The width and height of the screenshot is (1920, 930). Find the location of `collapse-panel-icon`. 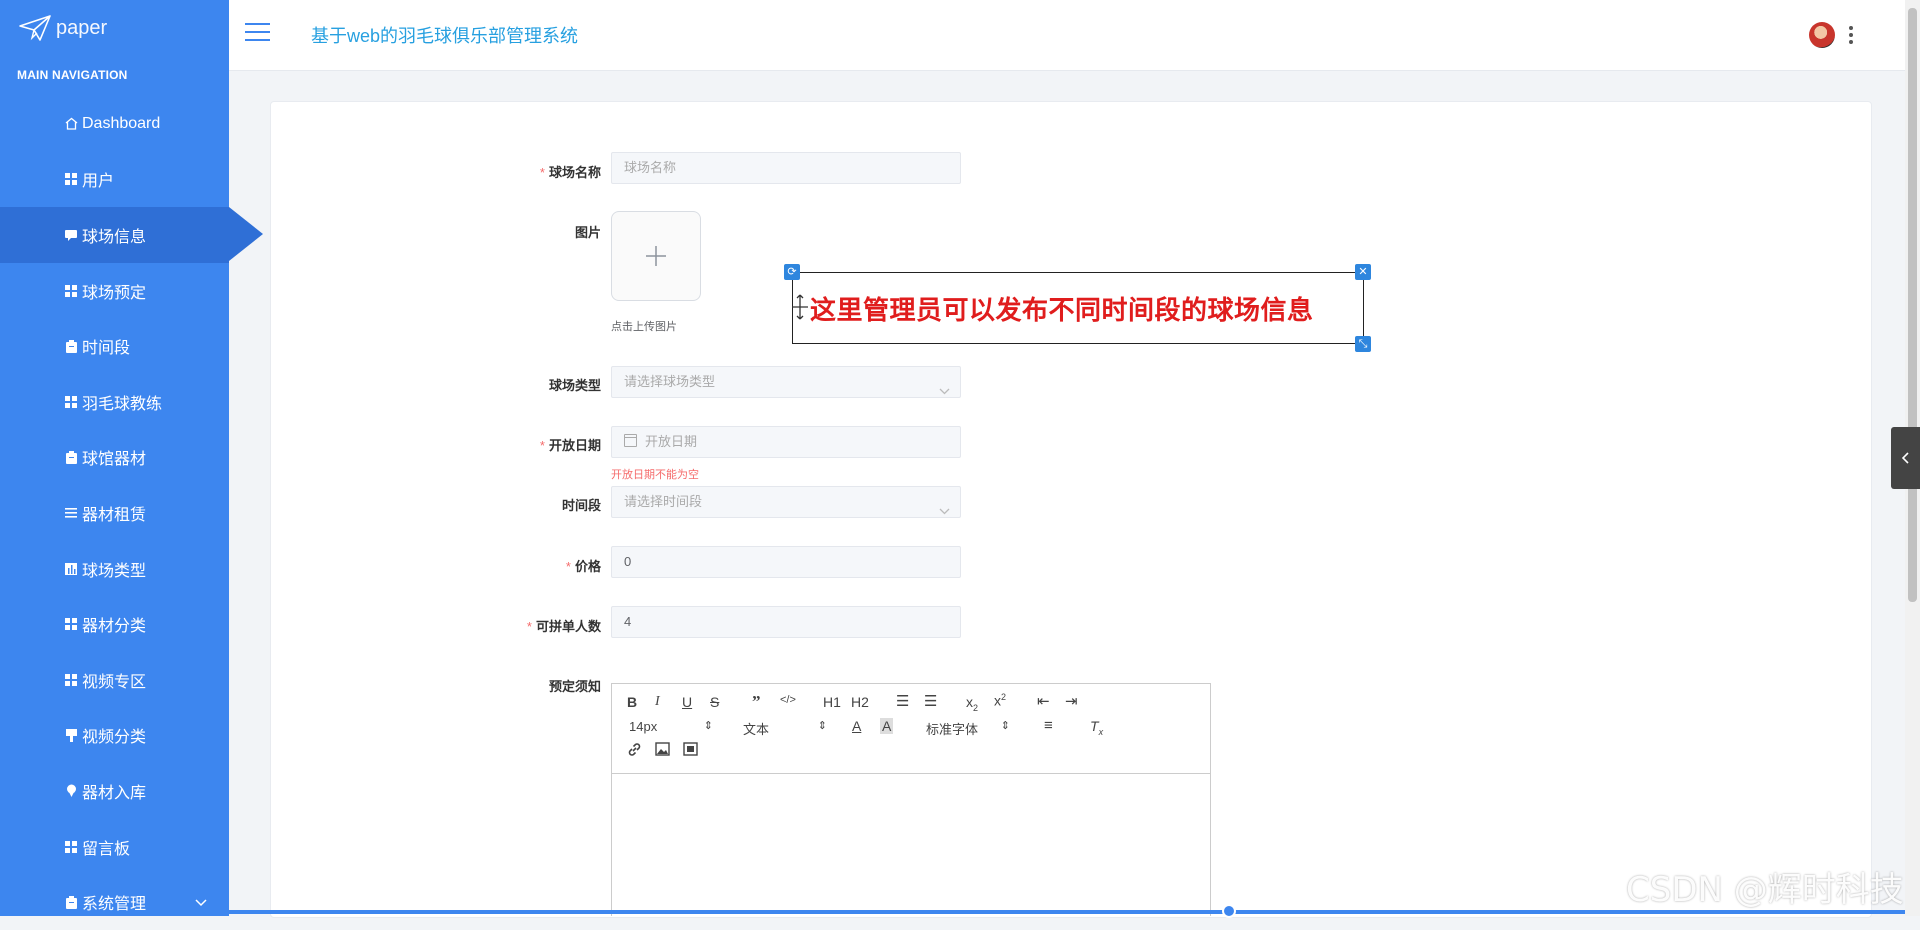

collapse-panel-icon is located at coordinates (1905, 458).